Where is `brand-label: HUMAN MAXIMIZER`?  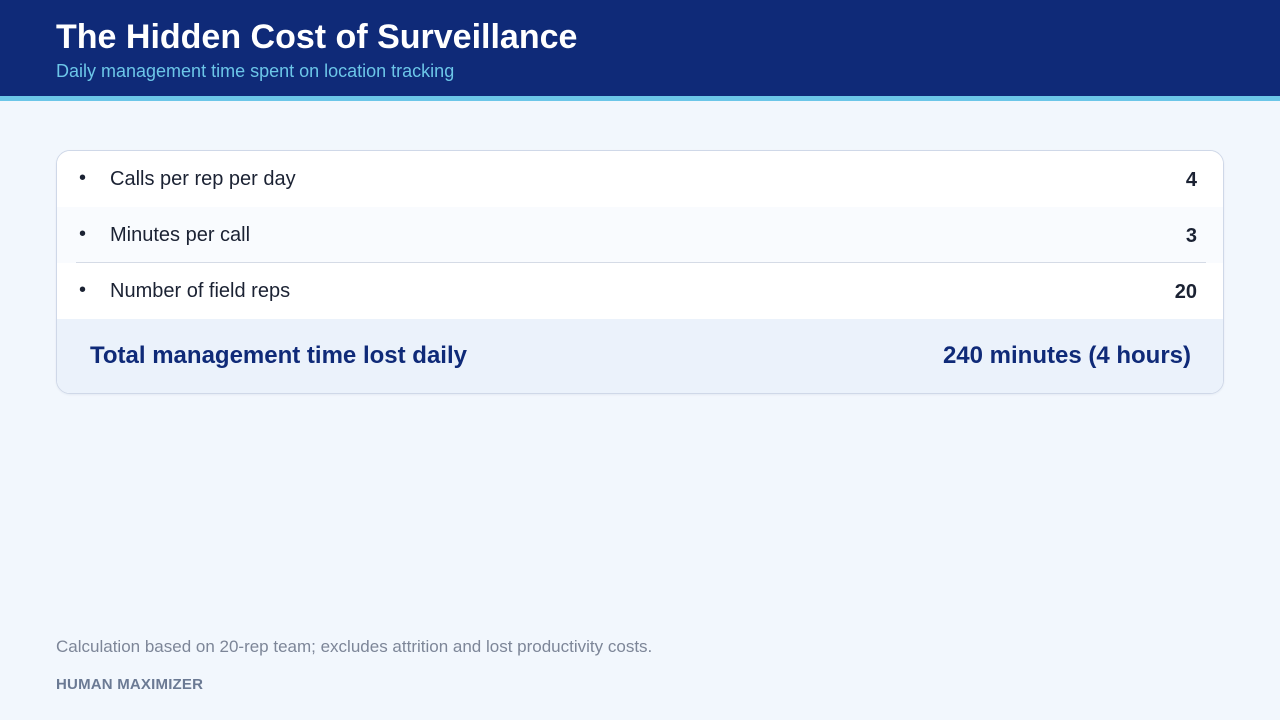
brand-label: HUMAN MAXIMIZER is located at coordinates (130, 684).